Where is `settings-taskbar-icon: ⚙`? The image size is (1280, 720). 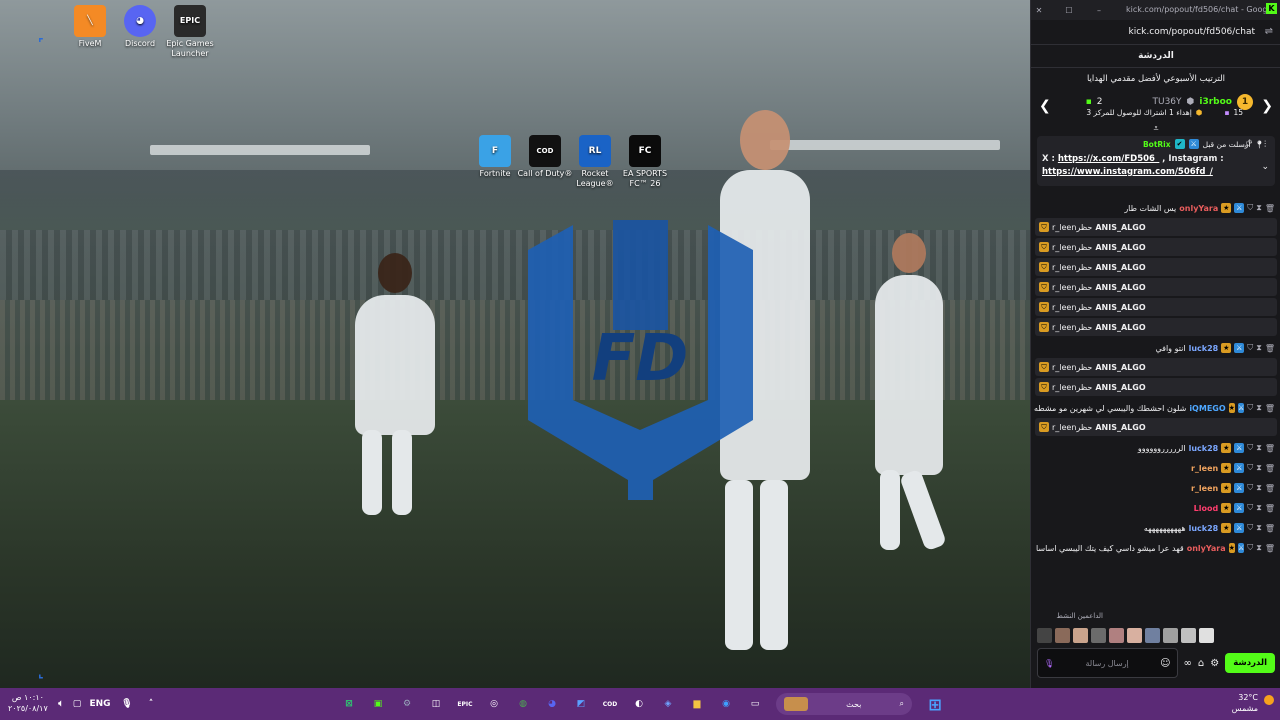
settings-taskbar-icon: ⚙ is located at coordinates (407, 704).